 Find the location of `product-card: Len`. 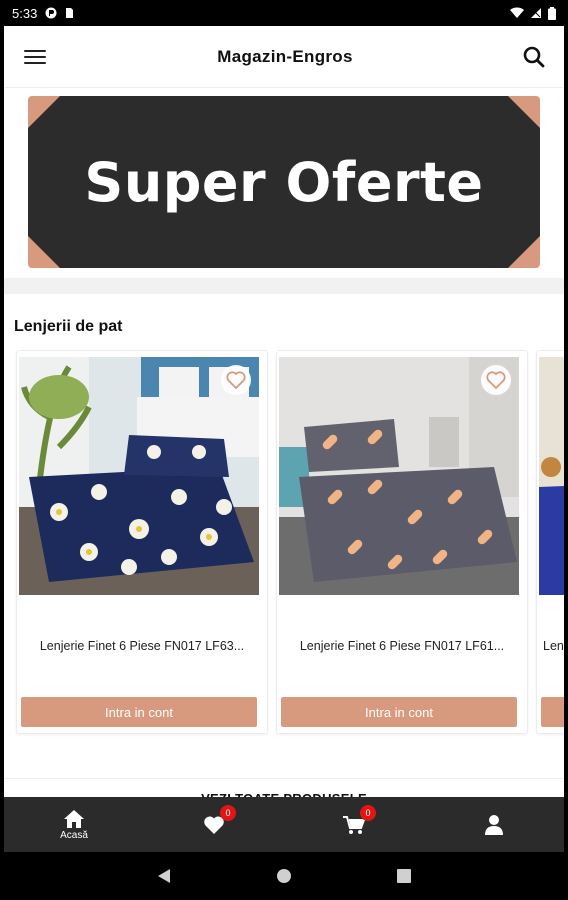

product-card: Len is located at coordinates (550, 542).